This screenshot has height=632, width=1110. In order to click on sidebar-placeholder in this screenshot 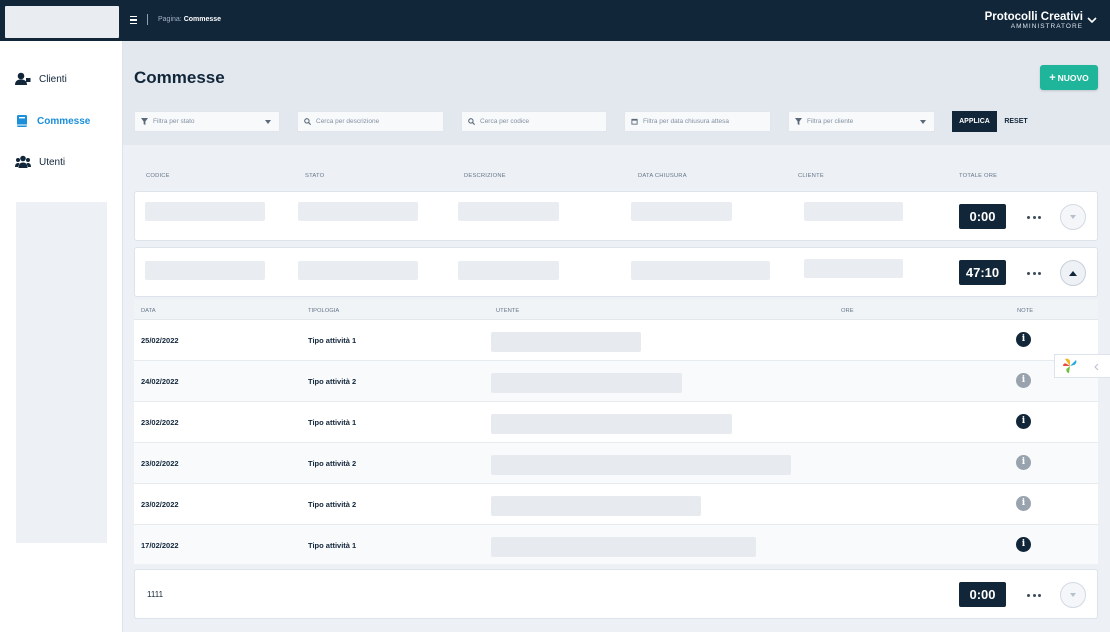, I will do `click(61, 372)`.